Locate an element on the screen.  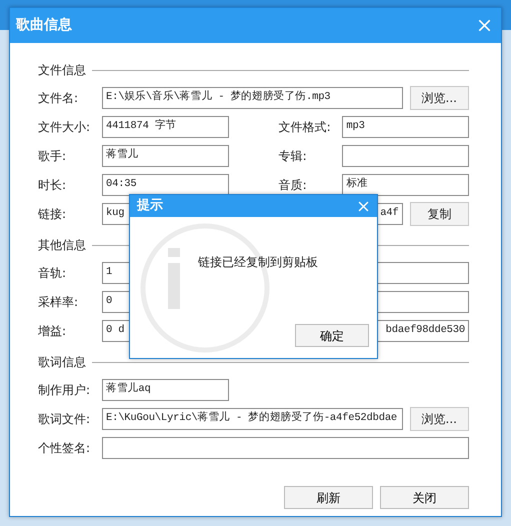
dialog-title: 提示 is located at coordinates (150, 206).